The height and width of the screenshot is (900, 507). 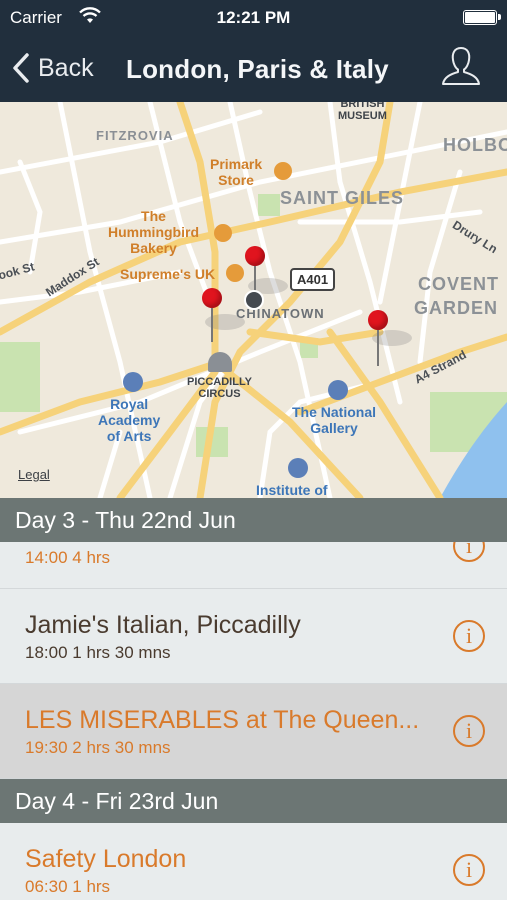 I want to click on event-name: Safety London, so click(x=106, y=859).